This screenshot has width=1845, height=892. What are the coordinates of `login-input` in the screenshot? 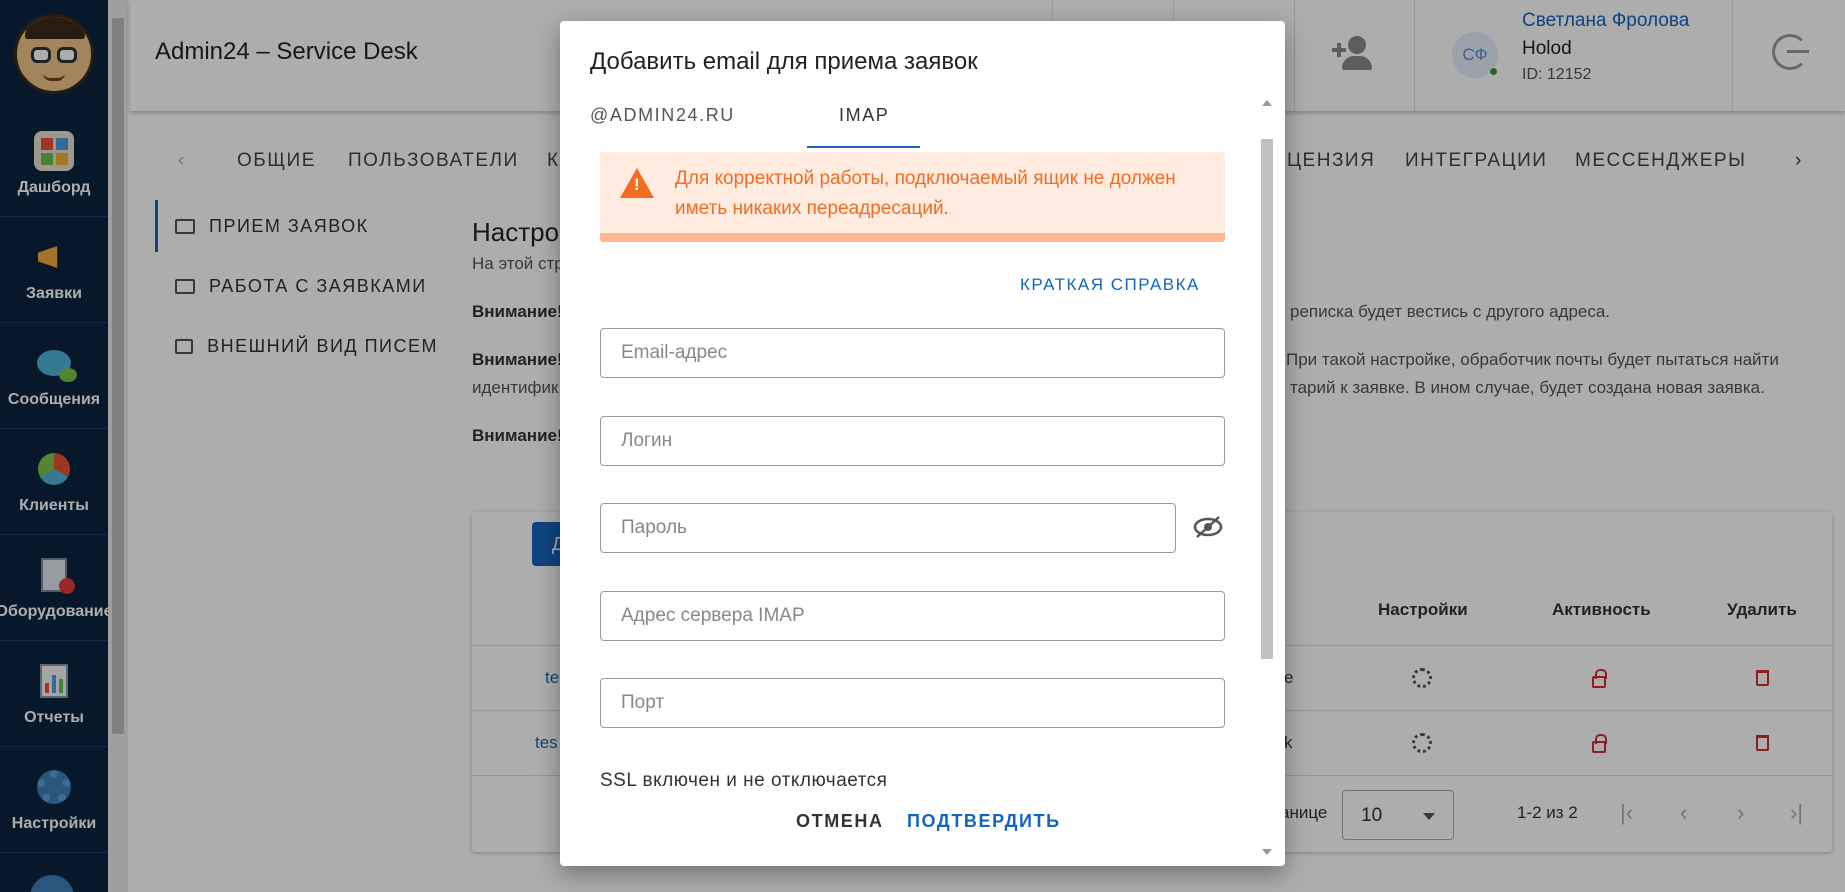 It's located at (912, 441).